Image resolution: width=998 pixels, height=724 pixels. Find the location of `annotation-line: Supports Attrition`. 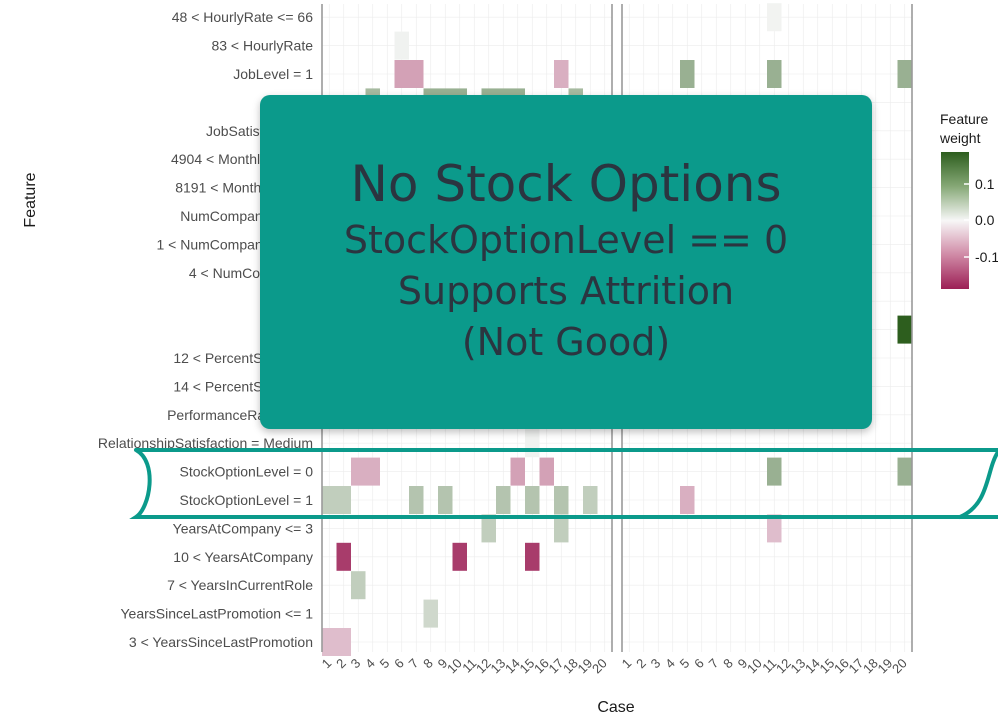

annotation-line: Supports Attrition is located at coordinates (566, 291).